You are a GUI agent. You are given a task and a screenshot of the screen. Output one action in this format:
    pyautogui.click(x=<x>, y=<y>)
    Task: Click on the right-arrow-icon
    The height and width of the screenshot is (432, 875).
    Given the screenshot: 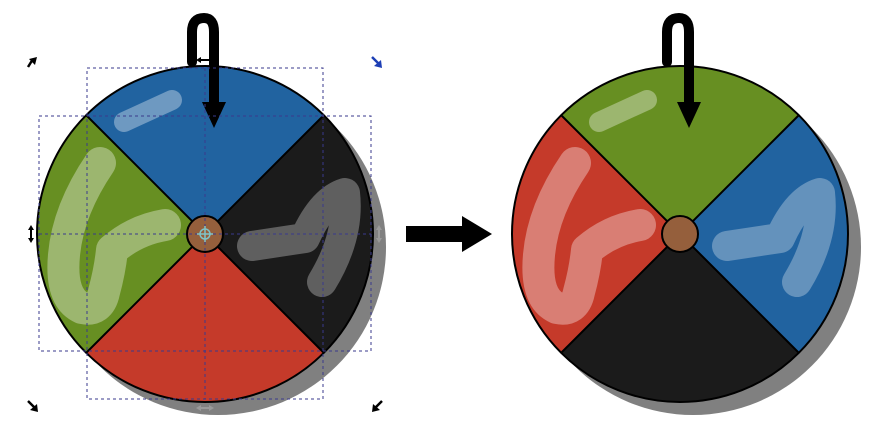 What is the action you would take?
    pyautogui.click(x=449, y=234)
    